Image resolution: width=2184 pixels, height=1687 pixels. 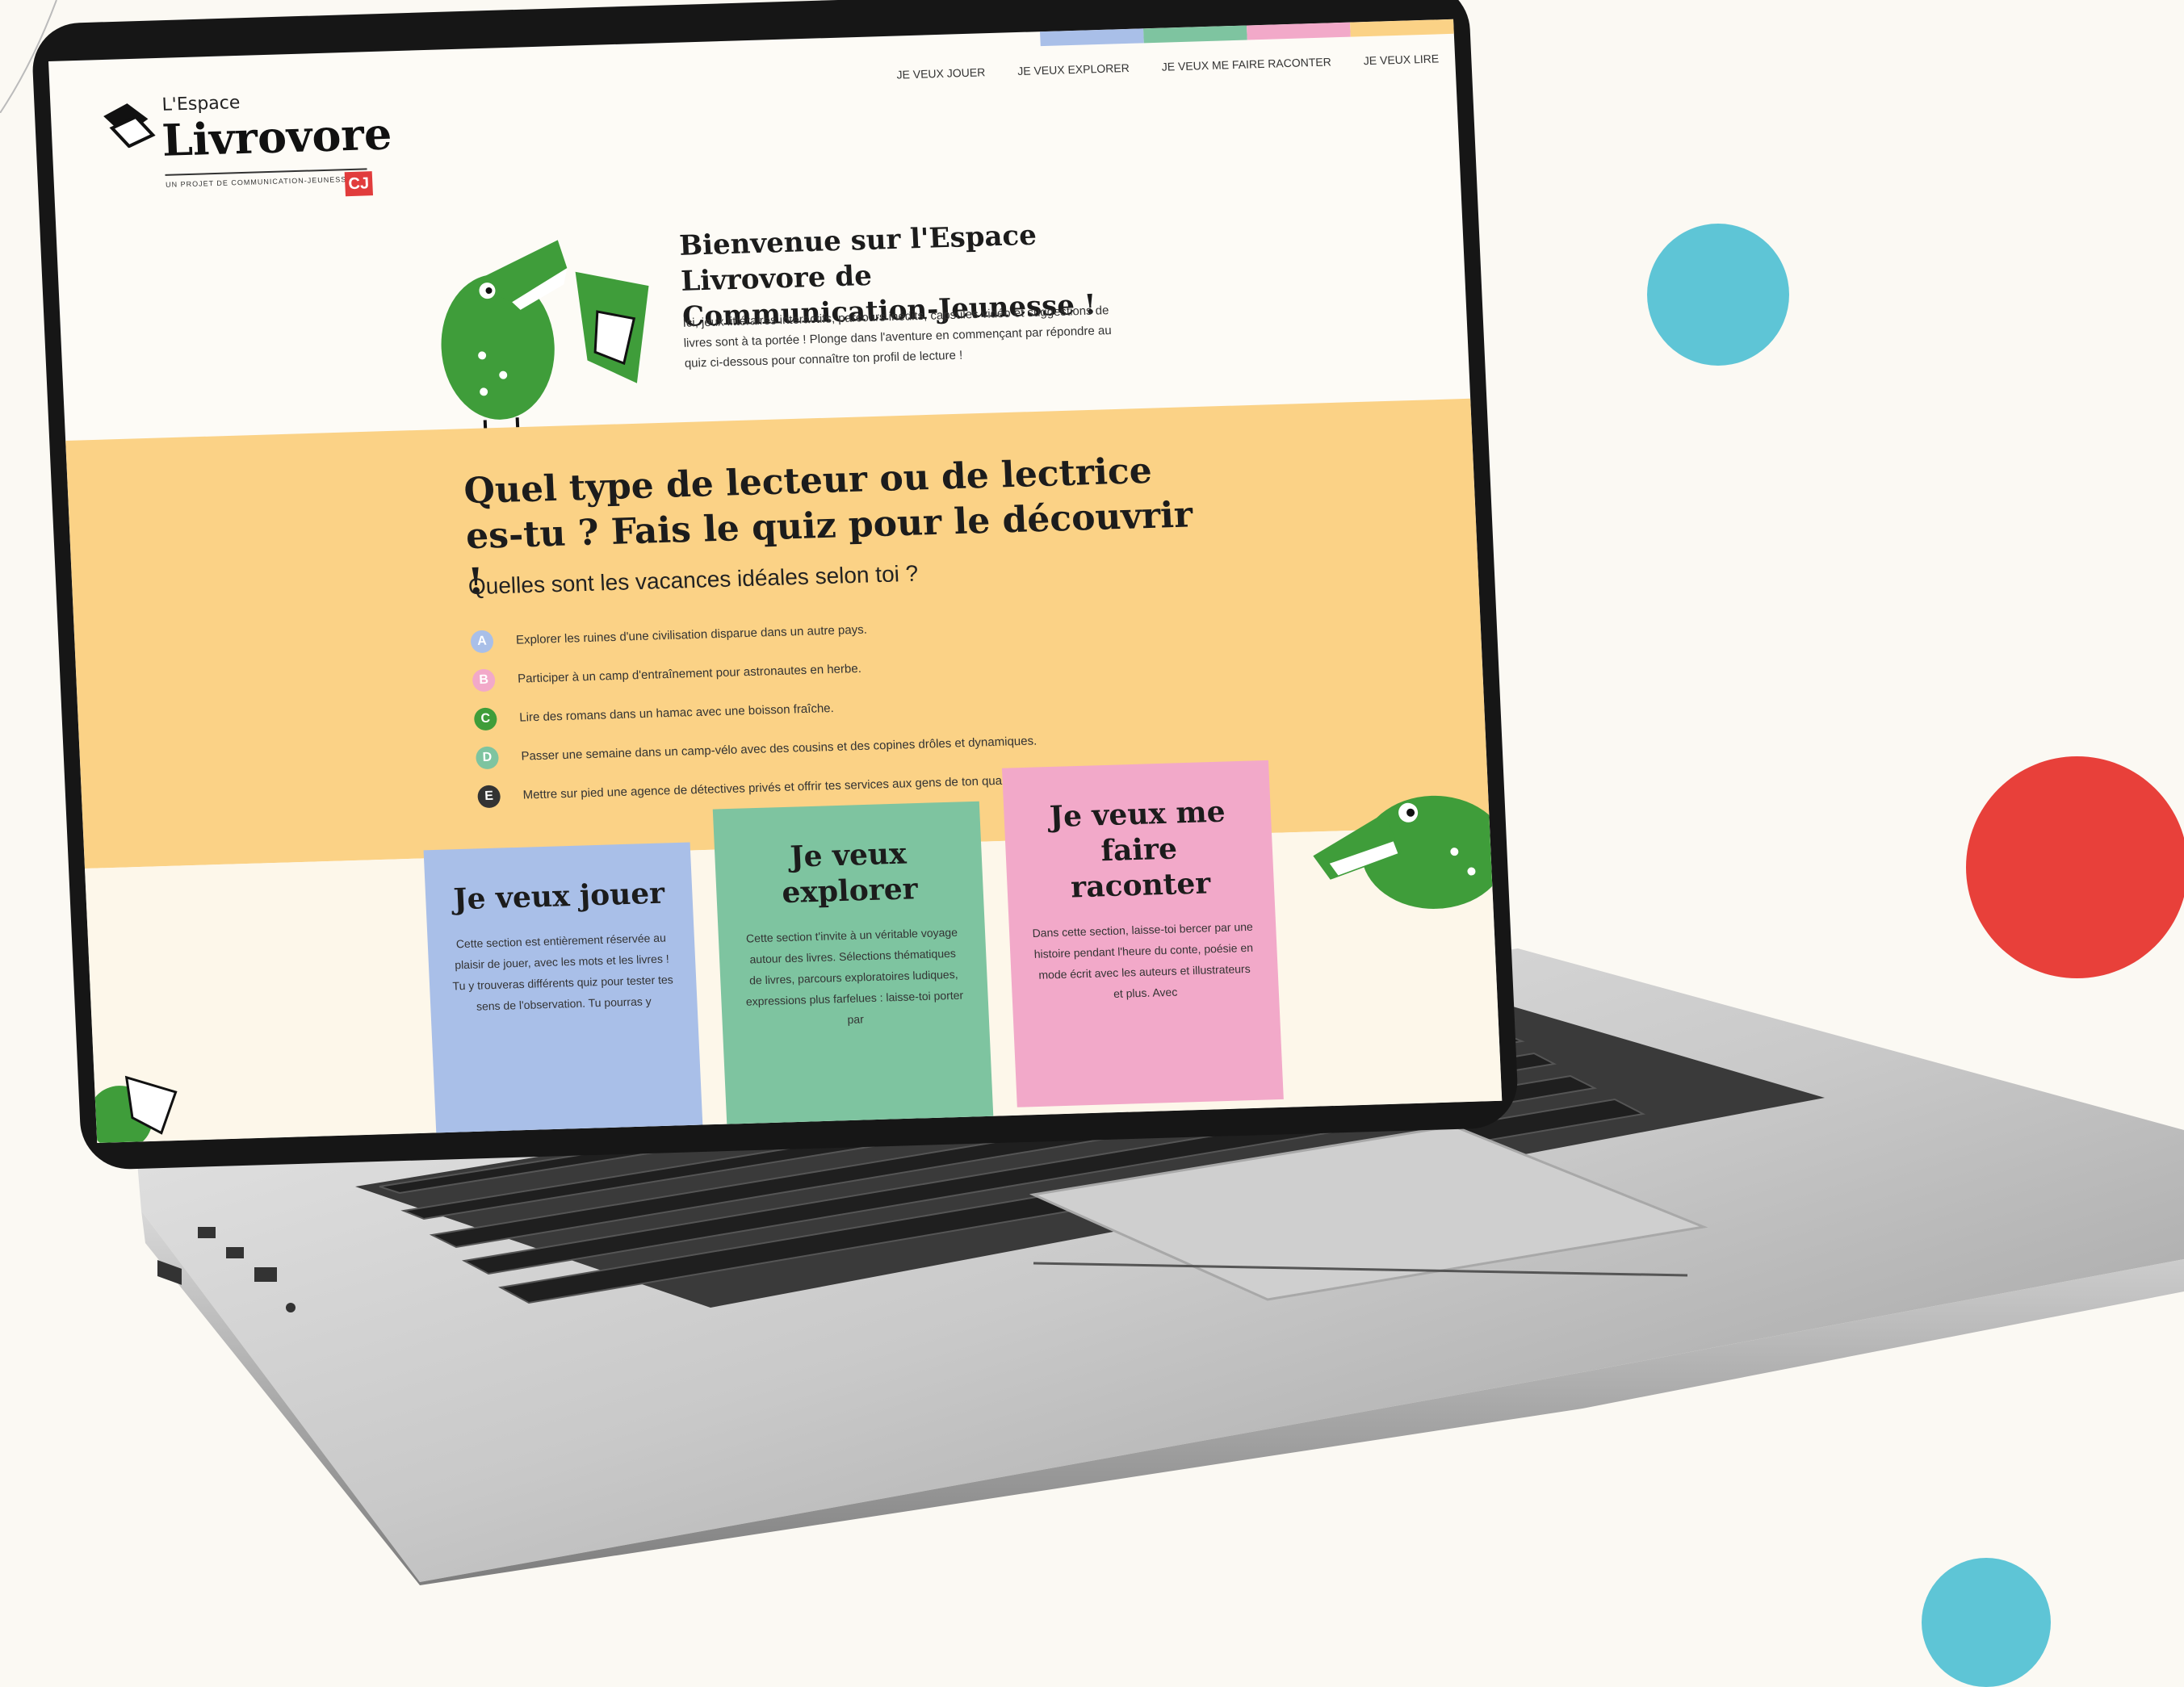 What do you see at coordinates (129, 126) in the screenshot?
I see `book-icon` at bounding box center [129, 126].